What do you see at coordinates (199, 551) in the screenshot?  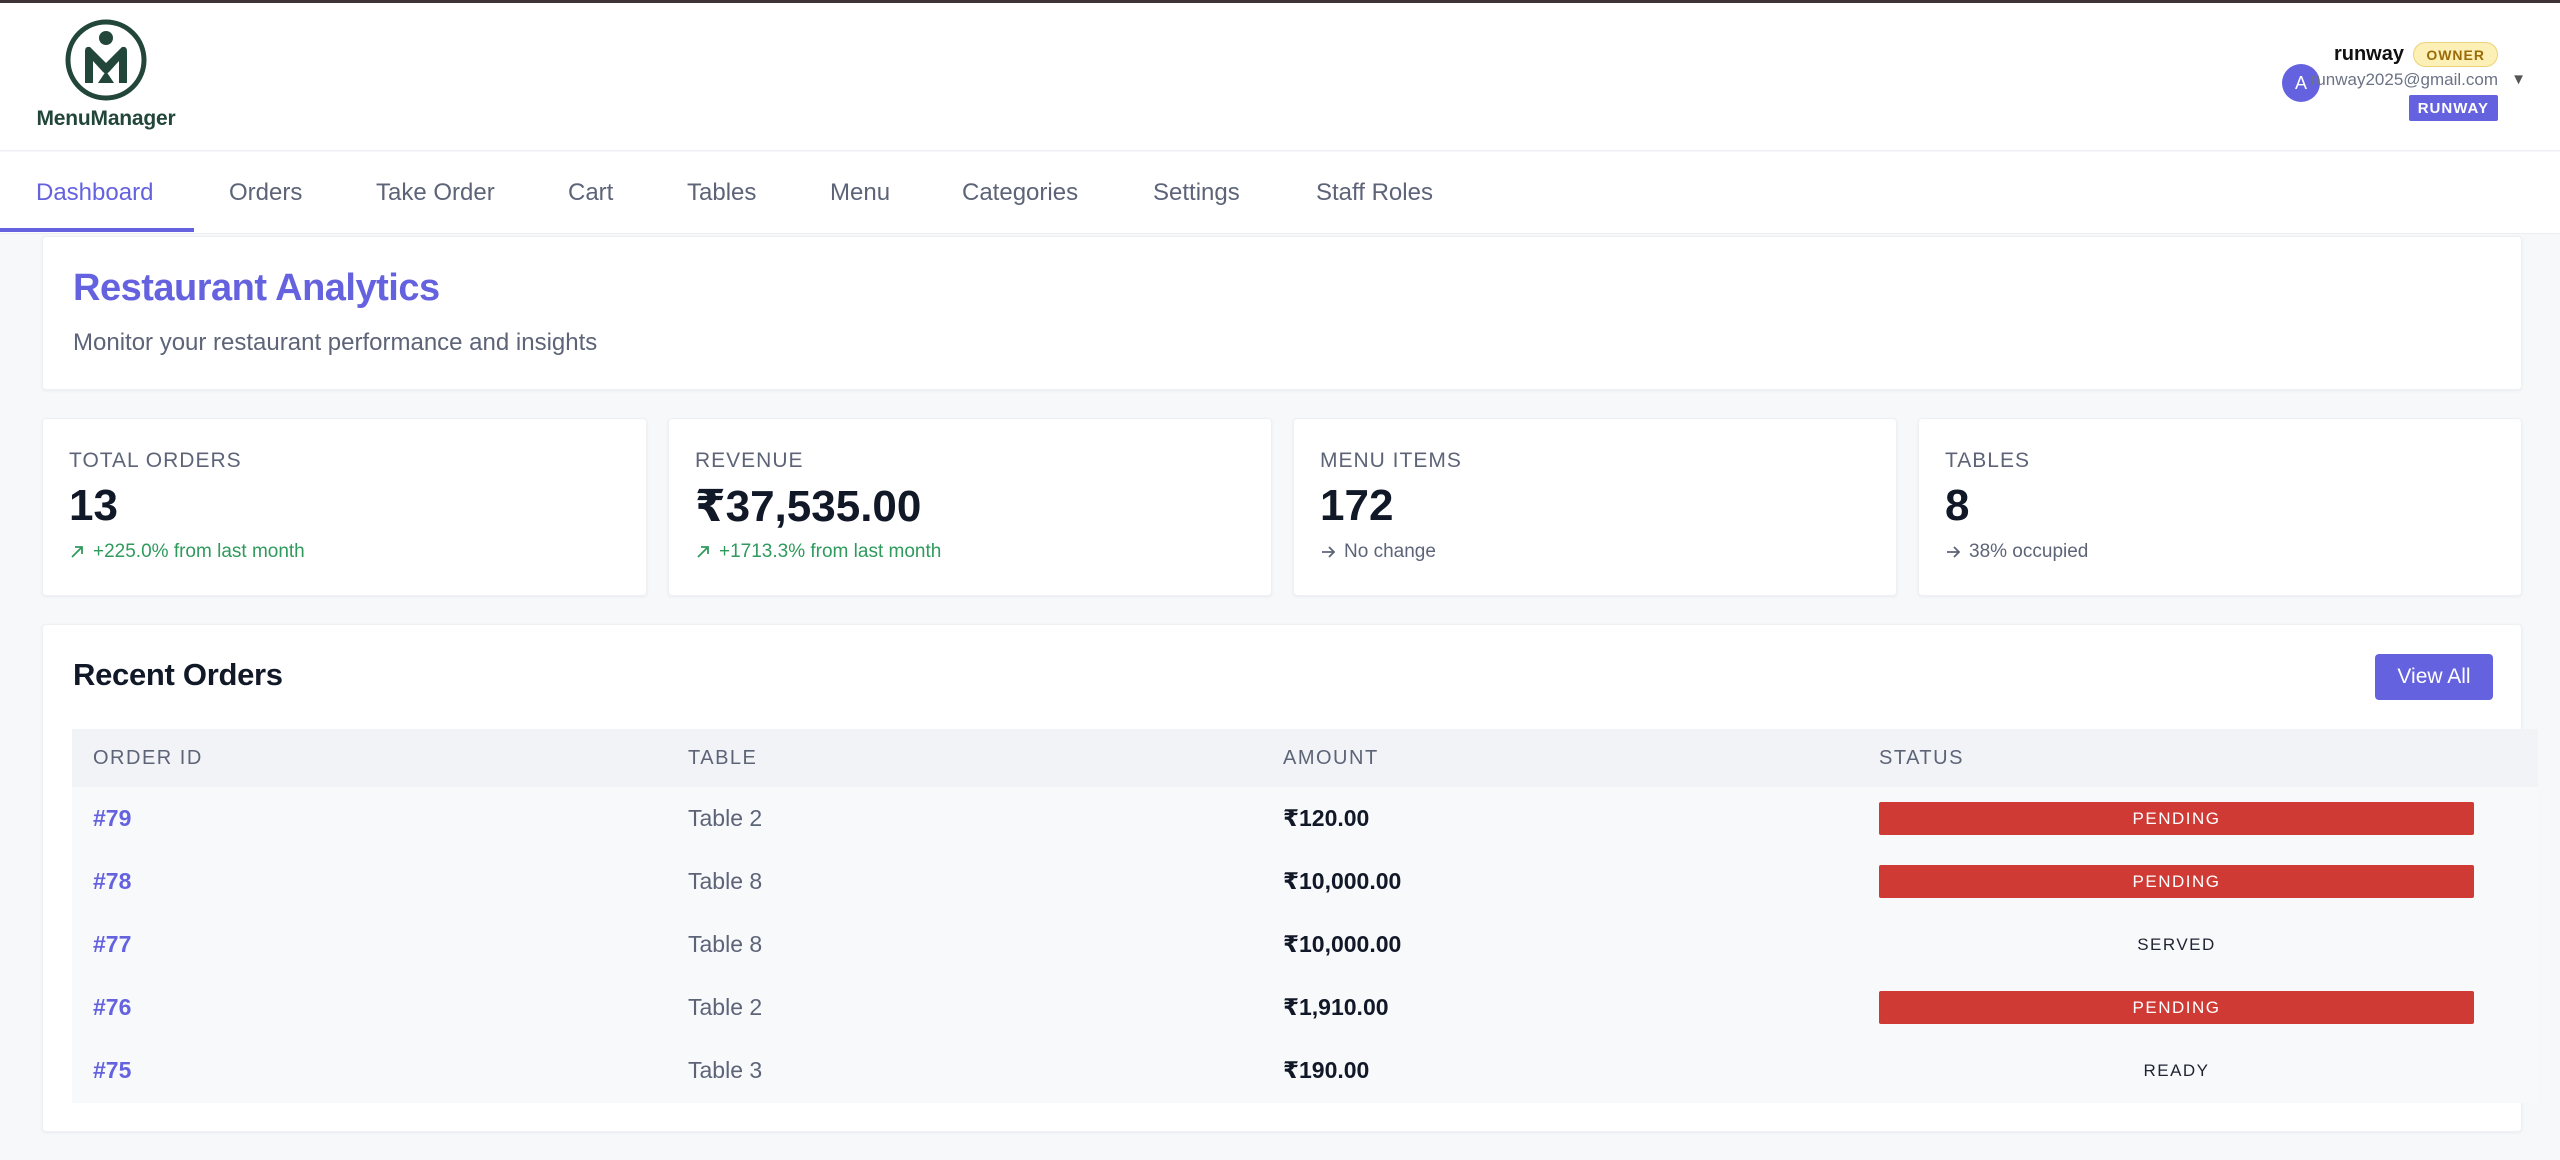 I see `stat-change-text: +225.0% from last month` at bounding box center [199, 551].